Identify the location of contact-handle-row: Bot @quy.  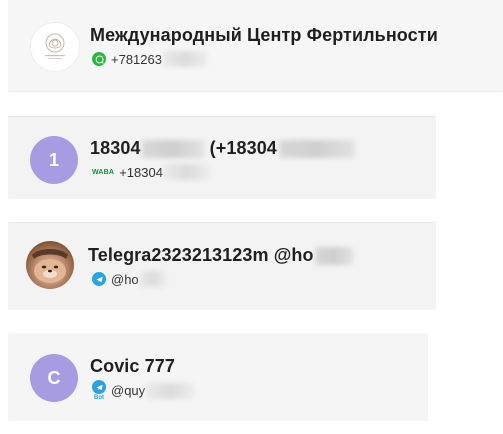
(143, 390).